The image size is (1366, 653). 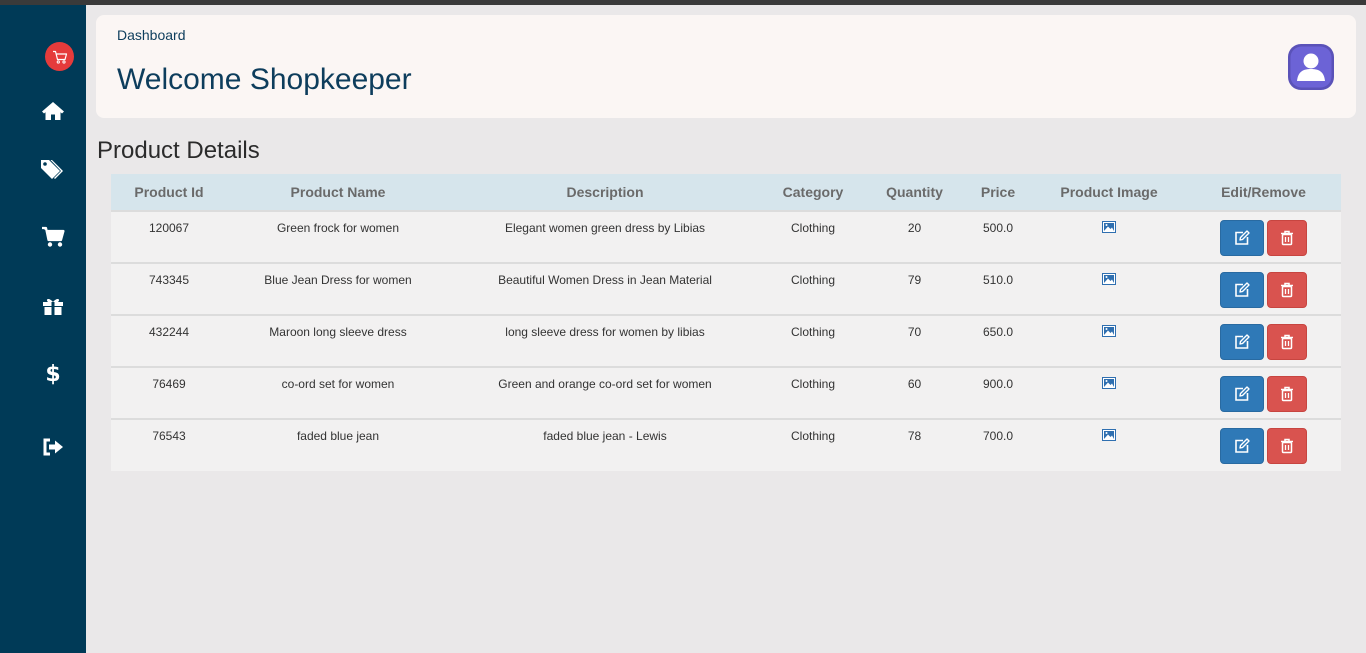 I want to click on cell-product-name: Green frock for women, so click(x=338, y=228).